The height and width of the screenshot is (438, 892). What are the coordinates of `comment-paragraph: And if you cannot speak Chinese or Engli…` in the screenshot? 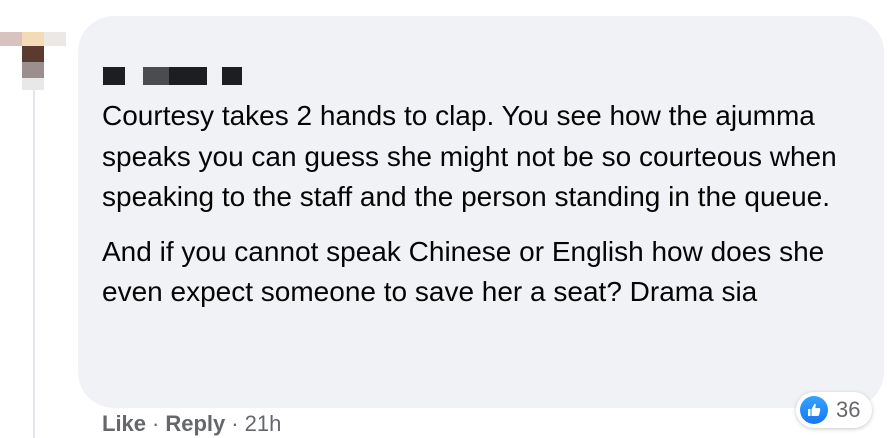 It's located at (463, 271).